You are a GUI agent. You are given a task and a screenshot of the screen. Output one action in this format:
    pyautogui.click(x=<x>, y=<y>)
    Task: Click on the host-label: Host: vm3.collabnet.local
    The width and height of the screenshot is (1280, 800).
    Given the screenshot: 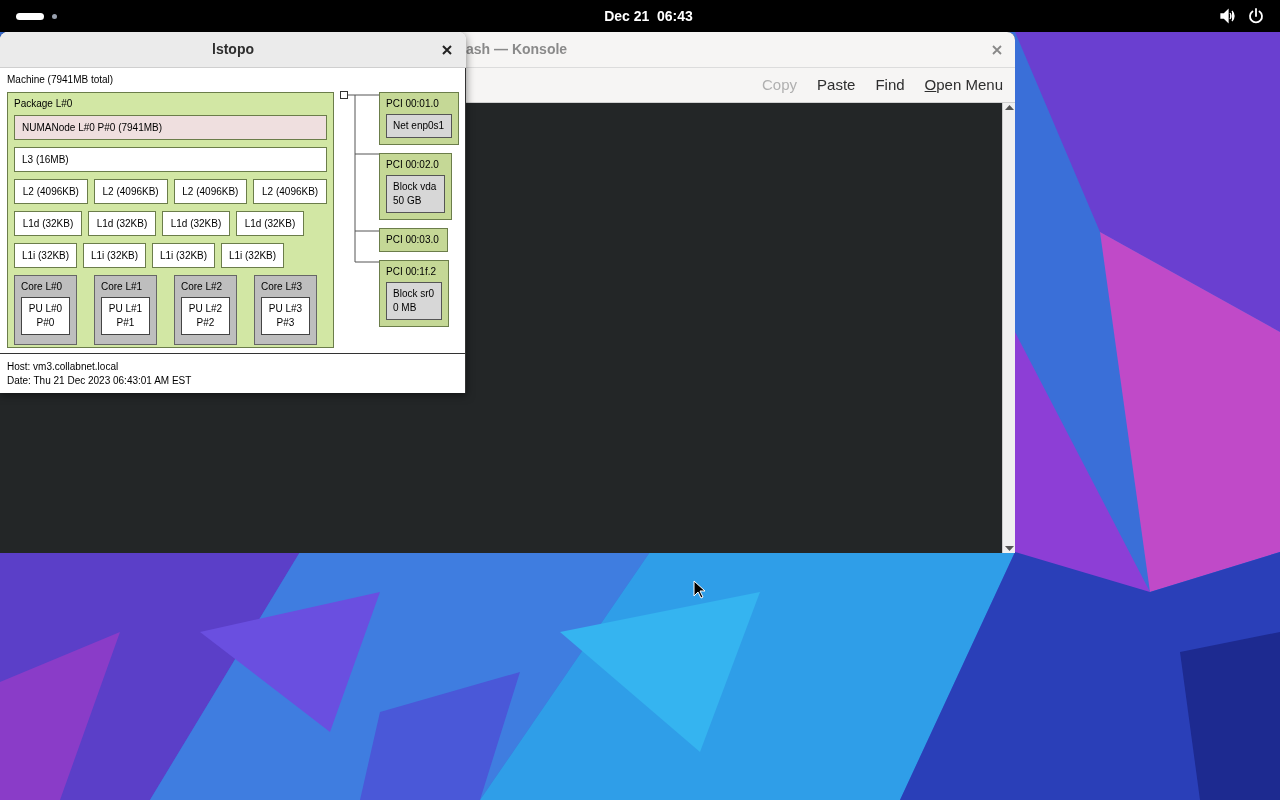 What is the action you would take?
    pyautogui.click(x=63, y=366)
    